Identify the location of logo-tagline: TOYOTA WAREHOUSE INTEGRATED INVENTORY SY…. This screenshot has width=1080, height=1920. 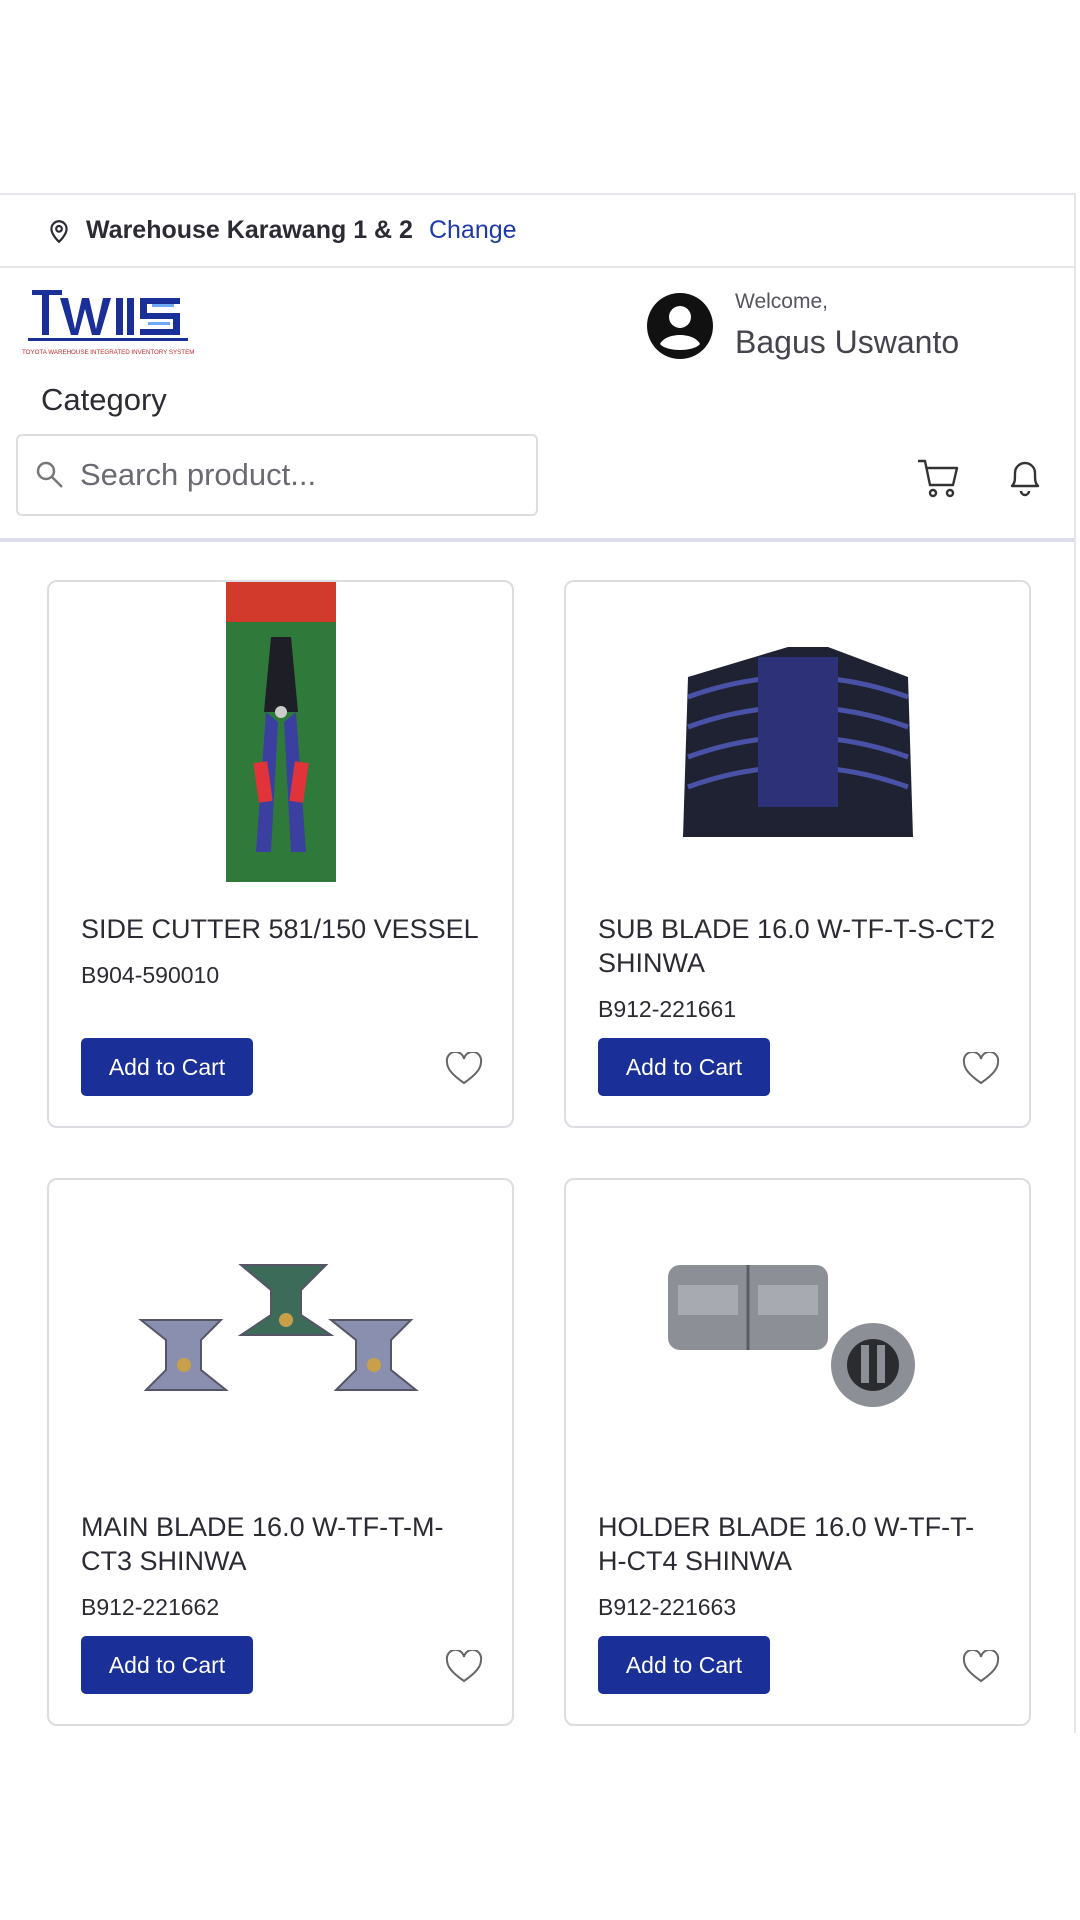
(108, 352).